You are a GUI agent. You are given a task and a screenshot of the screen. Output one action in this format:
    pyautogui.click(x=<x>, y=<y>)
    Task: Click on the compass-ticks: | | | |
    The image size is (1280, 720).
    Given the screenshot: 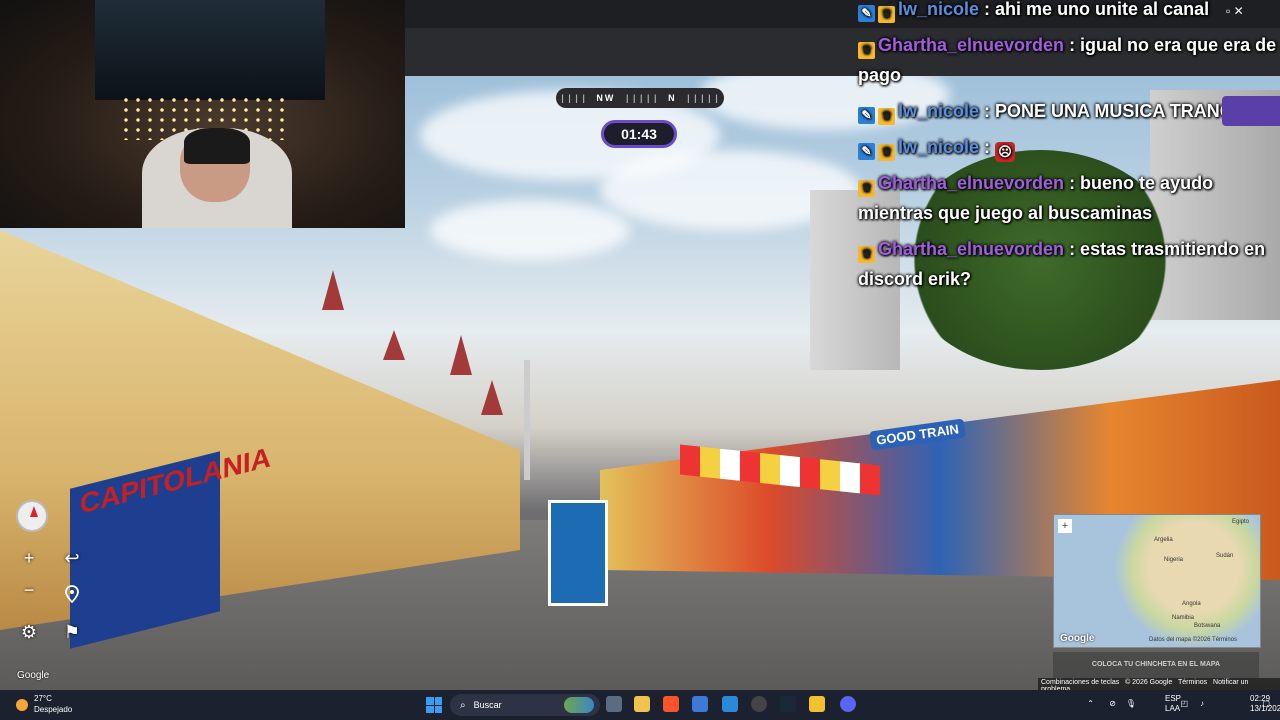 What is the action you would take?
    pyautogui.click(x=573, y=98)
    